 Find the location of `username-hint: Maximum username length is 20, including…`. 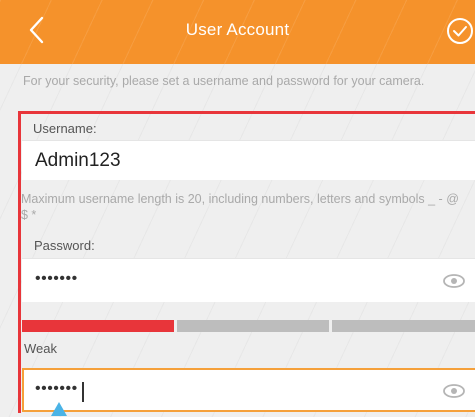

username-hint: Maximum username length is 20, including… is located at coordinates (240, 207).